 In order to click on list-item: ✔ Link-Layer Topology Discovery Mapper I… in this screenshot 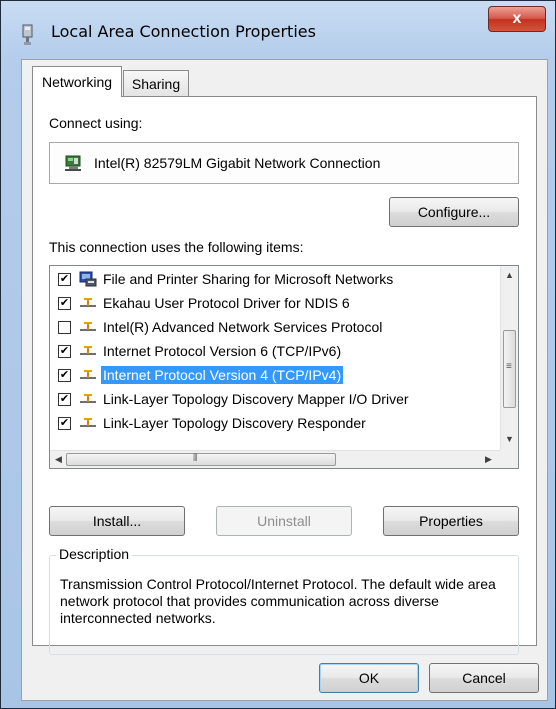, I will do `click(276, 399)`.